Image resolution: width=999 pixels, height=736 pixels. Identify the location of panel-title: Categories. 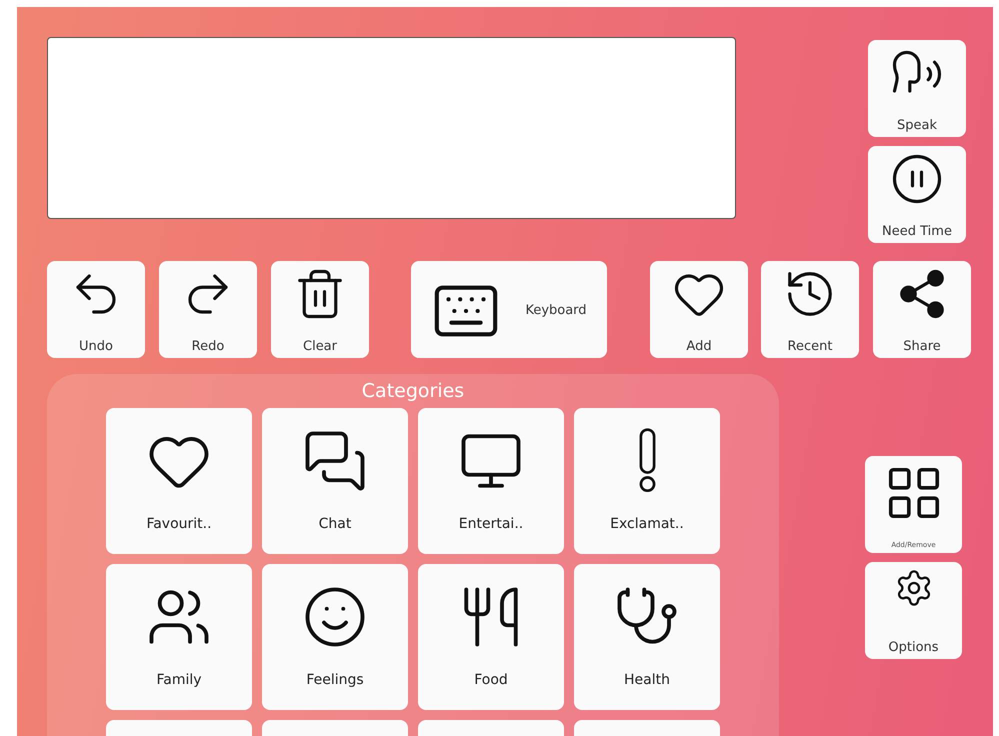
(413, 391).